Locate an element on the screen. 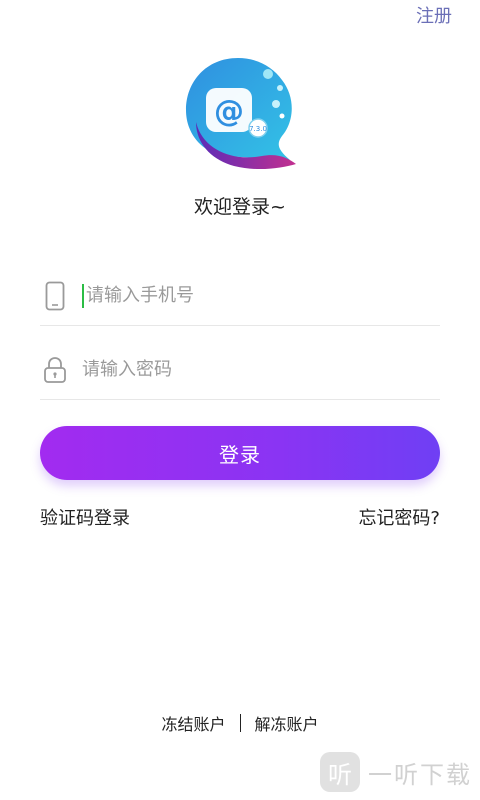 This screenshot has width=480, height=800. welcome-title: 欢迎登录~ is located at coordinates (240, 207).